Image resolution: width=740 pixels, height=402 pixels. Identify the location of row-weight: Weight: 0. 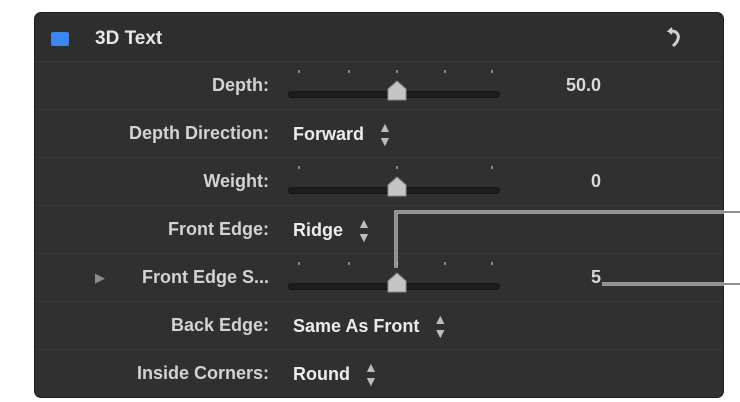
(379, 181).